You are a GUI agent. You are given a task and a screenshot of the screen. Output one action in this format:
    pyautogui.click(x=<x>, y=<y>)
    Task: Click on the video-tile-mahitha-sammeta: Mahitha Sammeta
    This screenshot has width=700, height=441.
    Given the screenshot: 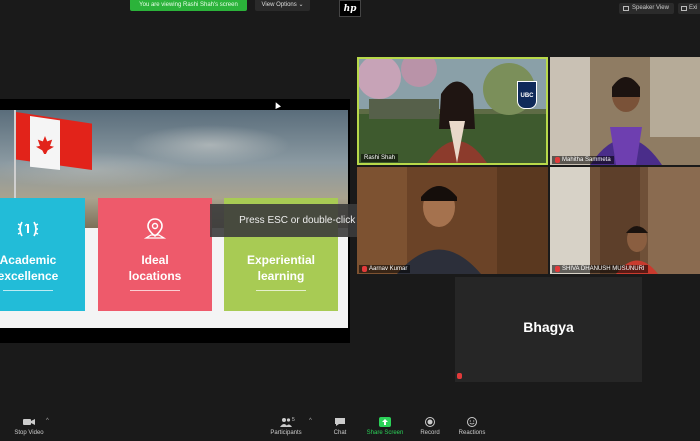 What is the action you would take?
    pyautogui.click(x=625, y=111)
    